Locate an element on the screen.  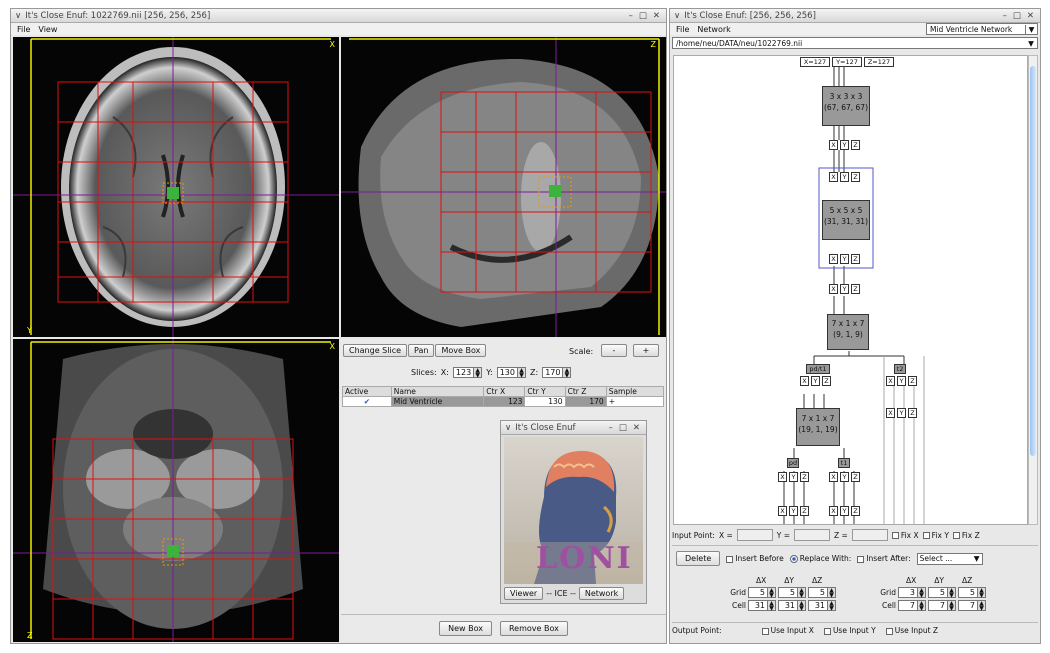
col-ctr-z: Ctr Z is located at coordinates (585, 391).